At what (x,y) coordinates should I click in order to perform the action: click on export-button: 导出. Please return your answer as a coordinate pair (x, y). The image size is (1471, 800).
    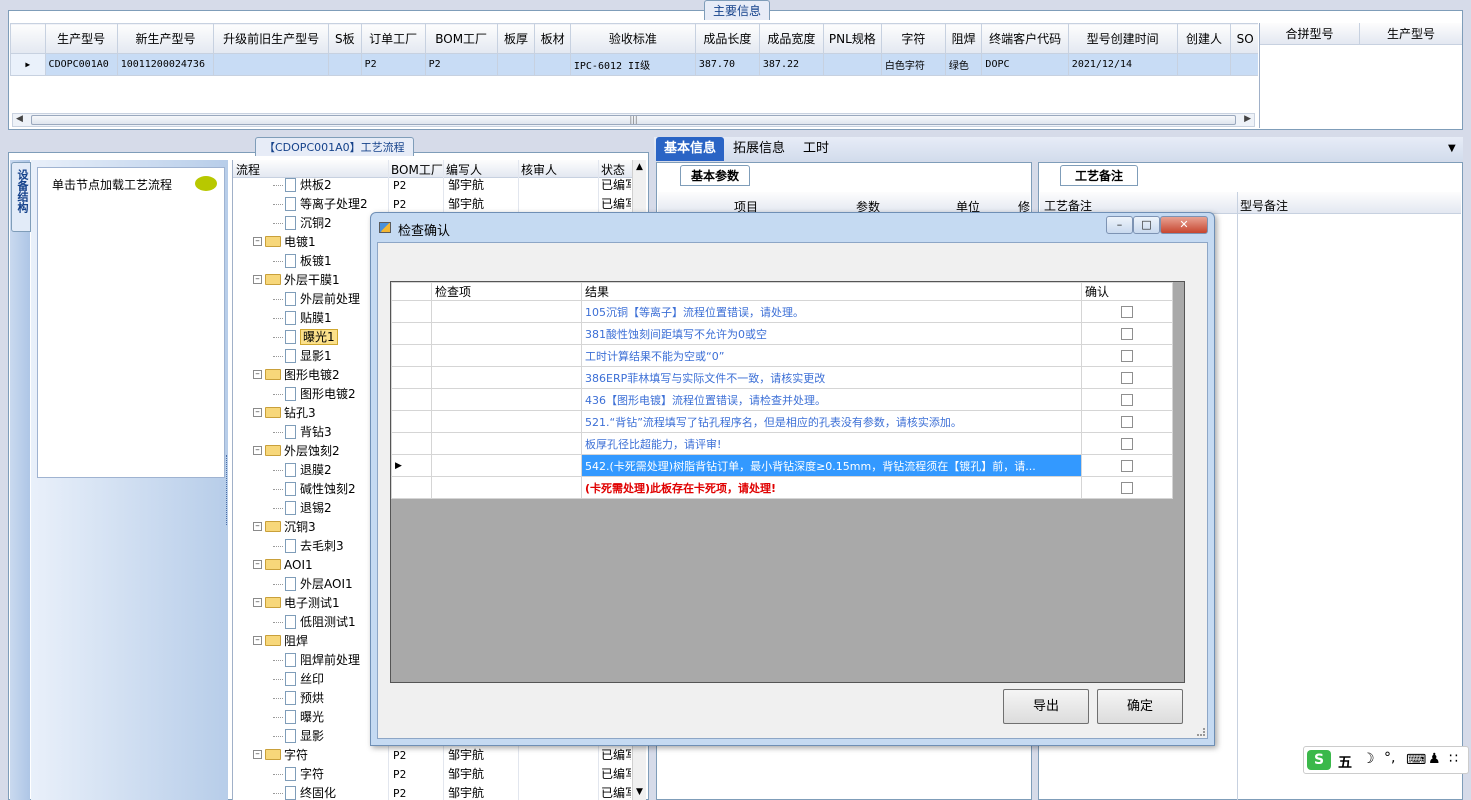
    Looking at the image, I should click on (1046, 706).